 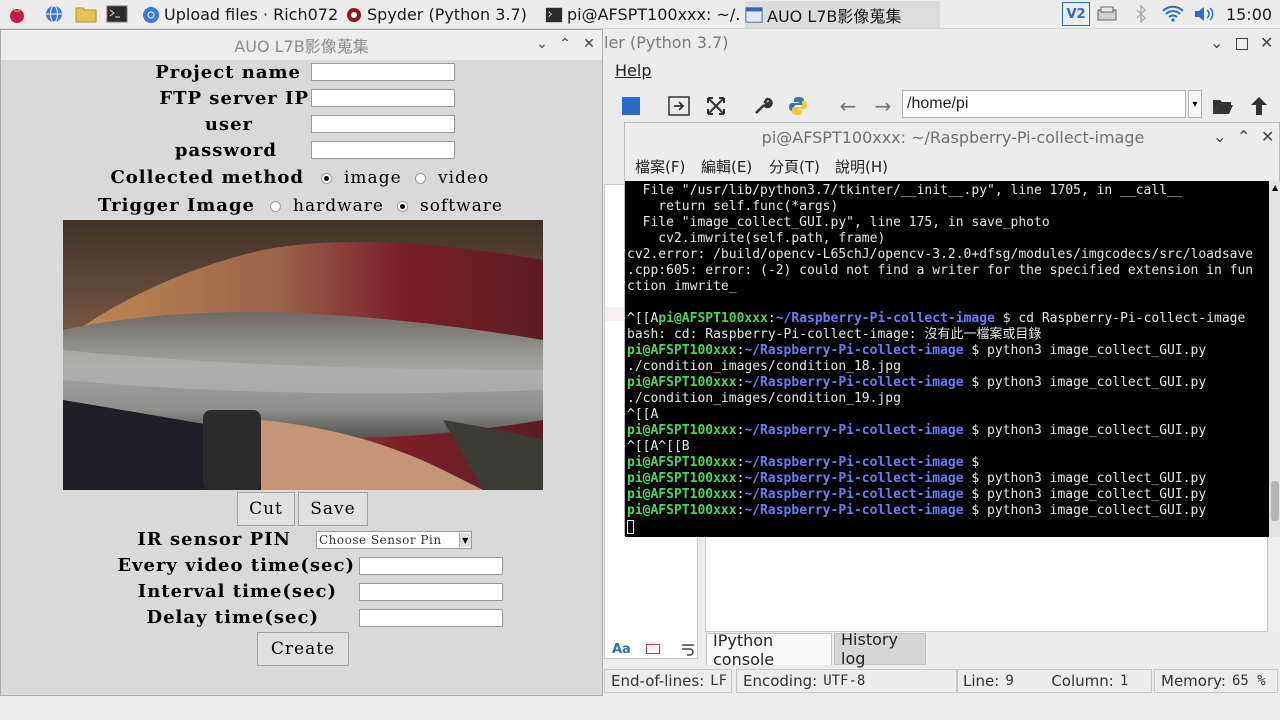 What do you see at coordinates (234, 98) in the screenshot?
I see `ftp-label: FTP server IP` at bounding box center [234, 98].